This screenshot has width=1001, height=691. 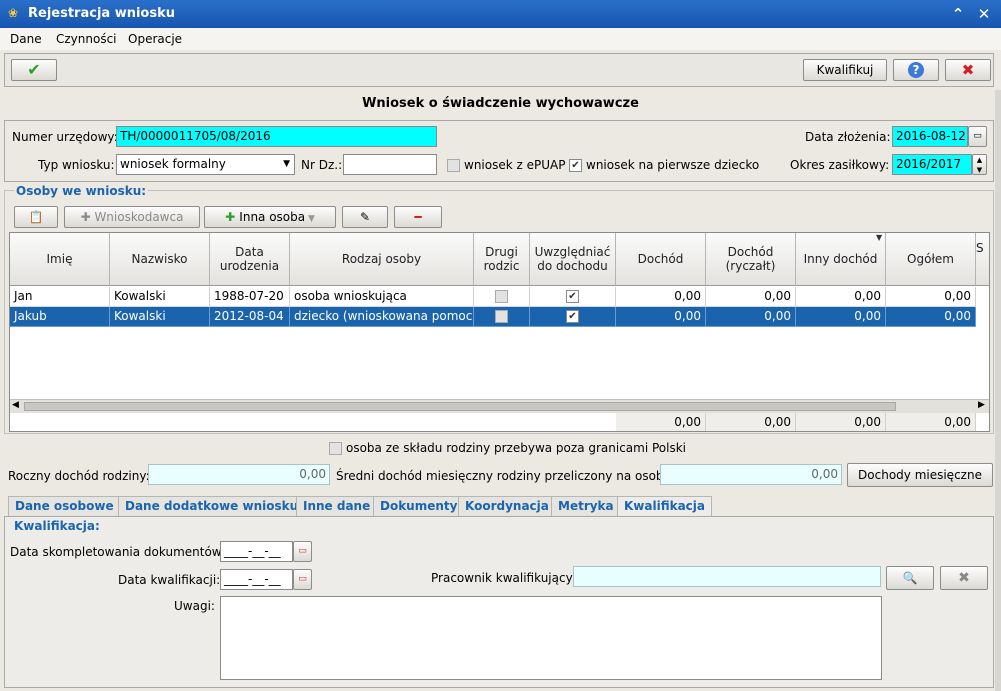 What do you see at coordinates (250, 317) in the screenshot?
I see `cell-data: 2012-08-04` at bounding box center [250, 317].